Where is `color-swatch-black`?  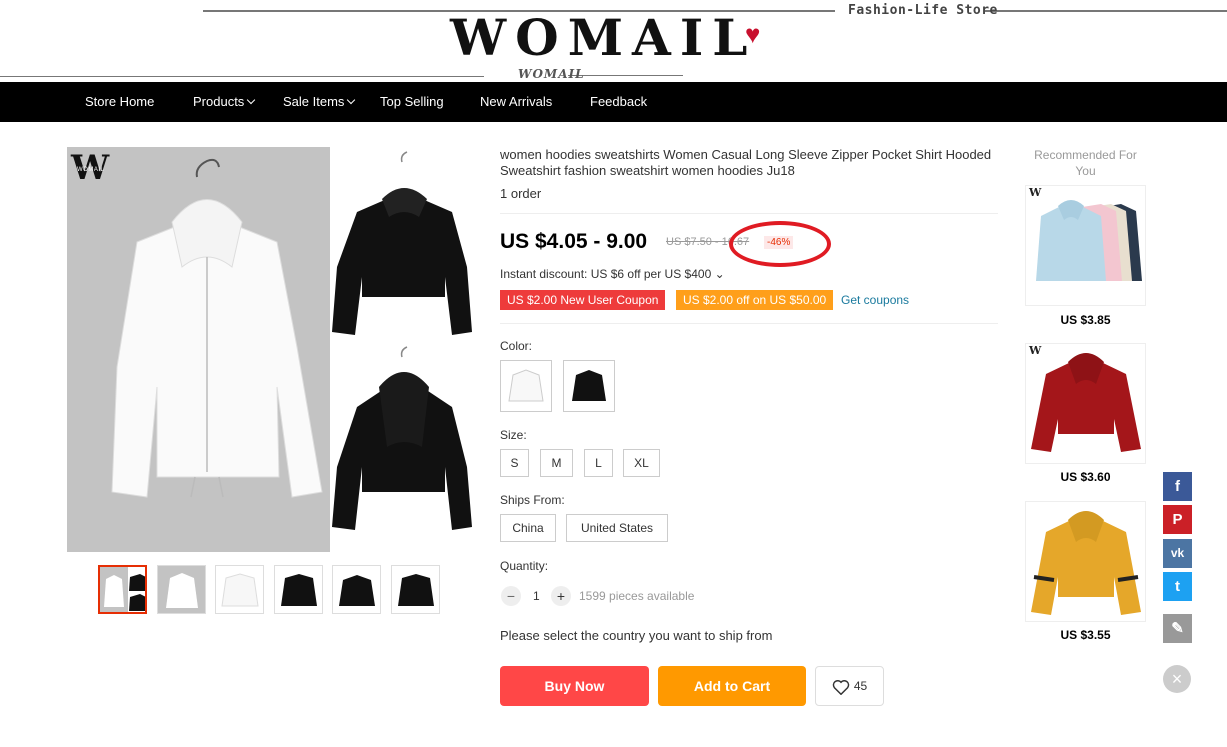
color-swatch-black is located at coordinates (589, 386).